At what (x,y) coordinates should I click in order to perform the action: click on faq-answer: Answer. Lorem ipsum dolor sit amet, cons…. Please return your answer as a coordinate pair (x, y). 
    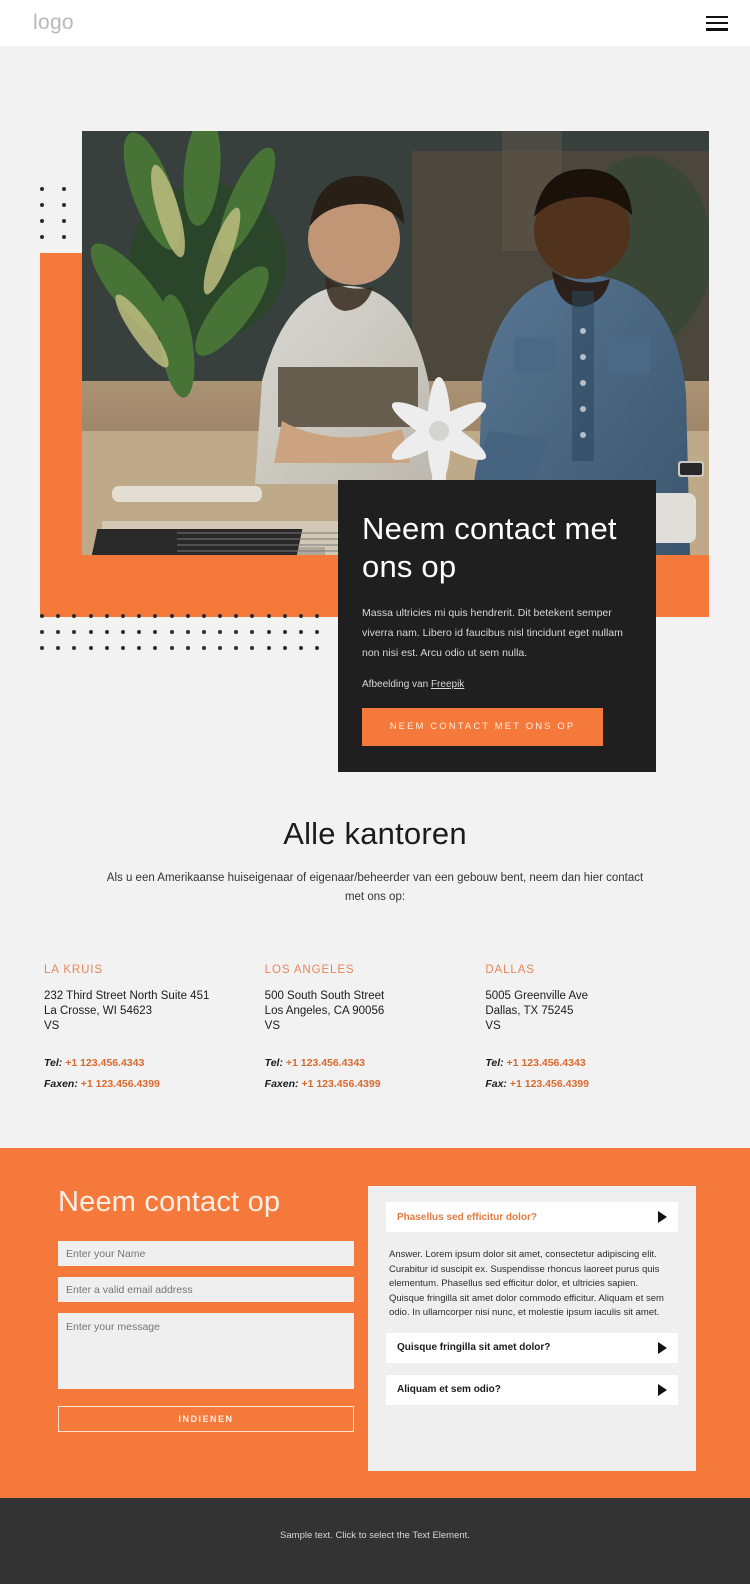
    Looking at the image, I should click on (526, 1283).